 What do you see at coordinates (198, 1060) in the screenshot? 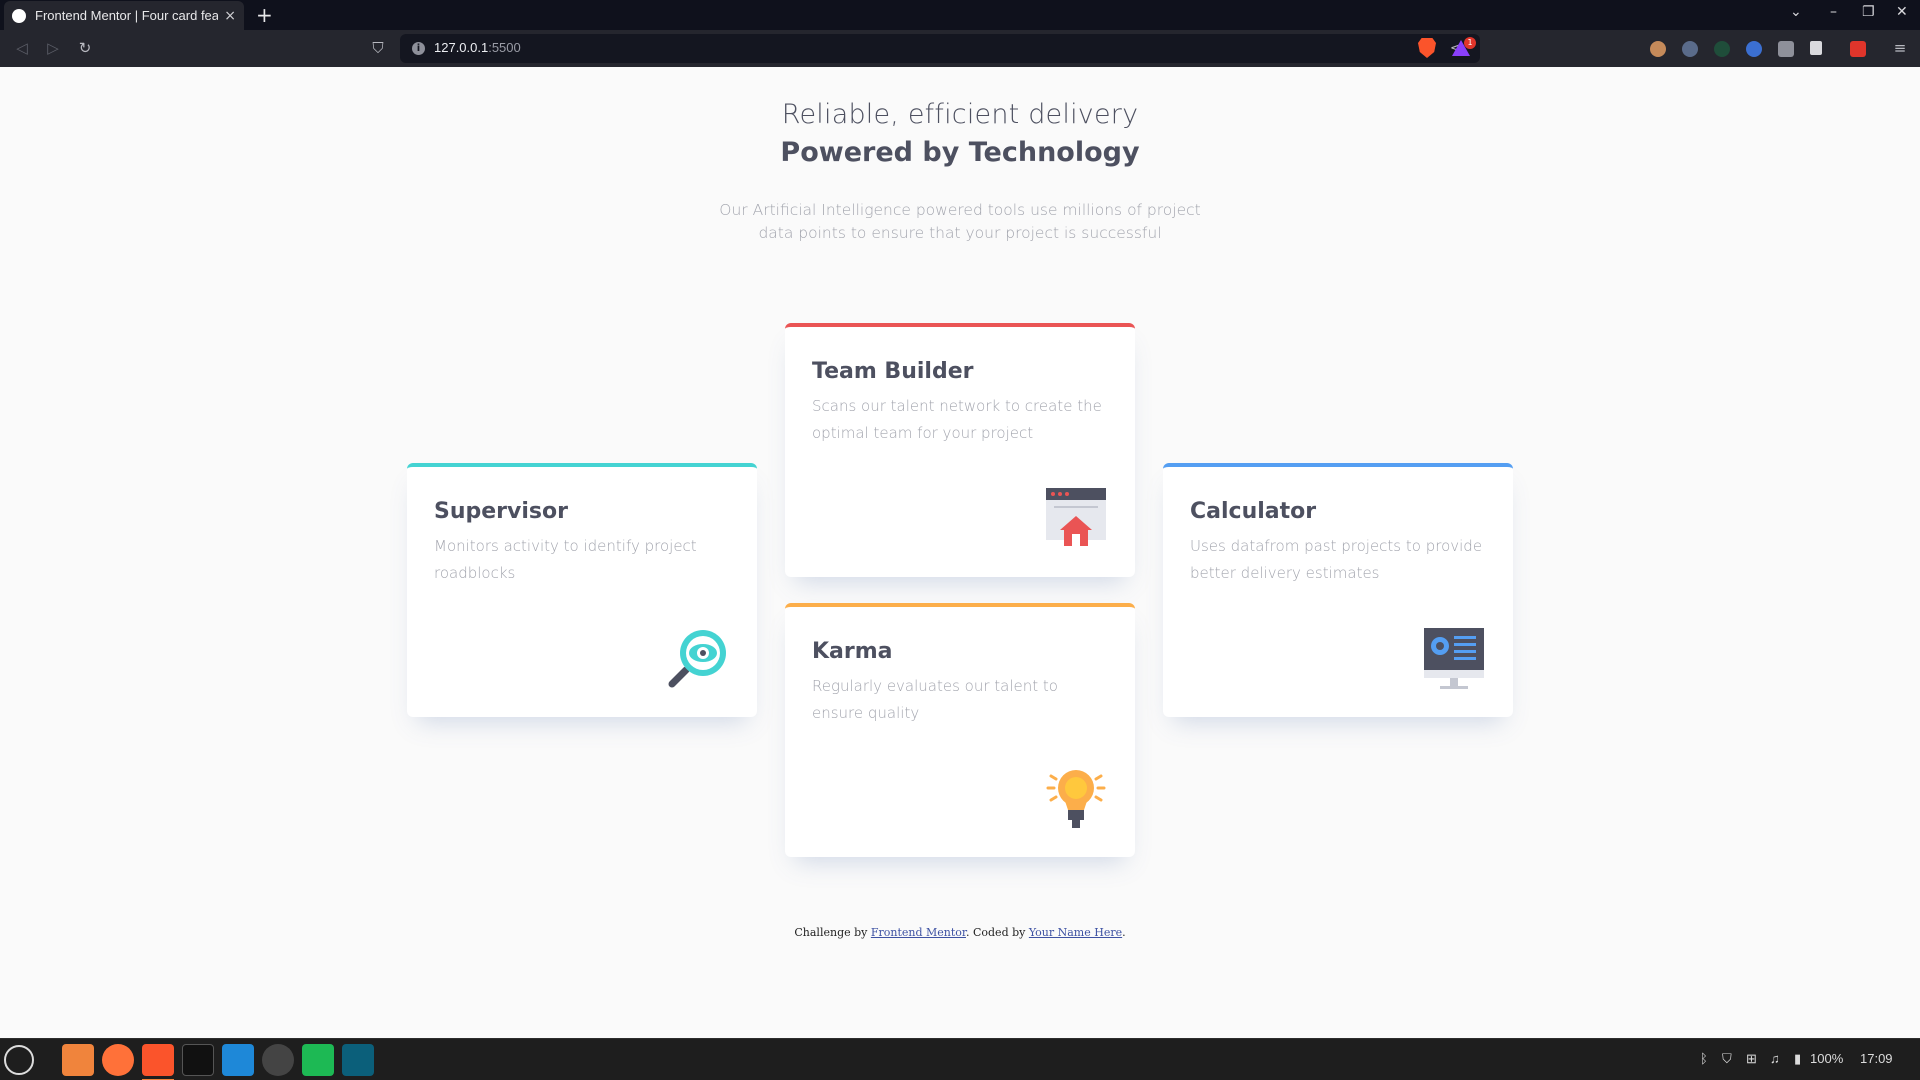
I see `terminal-app-icon` at bounding box center [198, 1060].